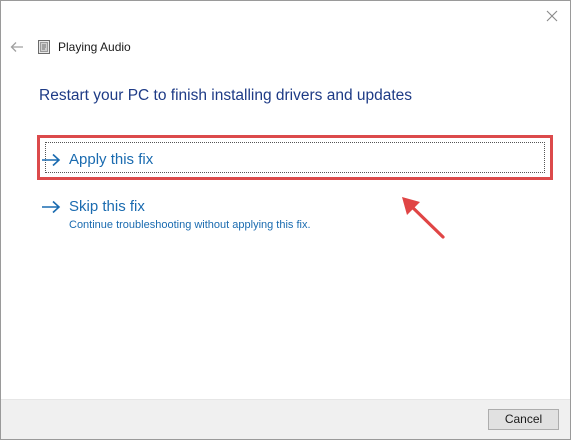 Image resolution: width=571 pixels, height=440 pixels. I want to click on back-arrow-icon, so click(16, 47).